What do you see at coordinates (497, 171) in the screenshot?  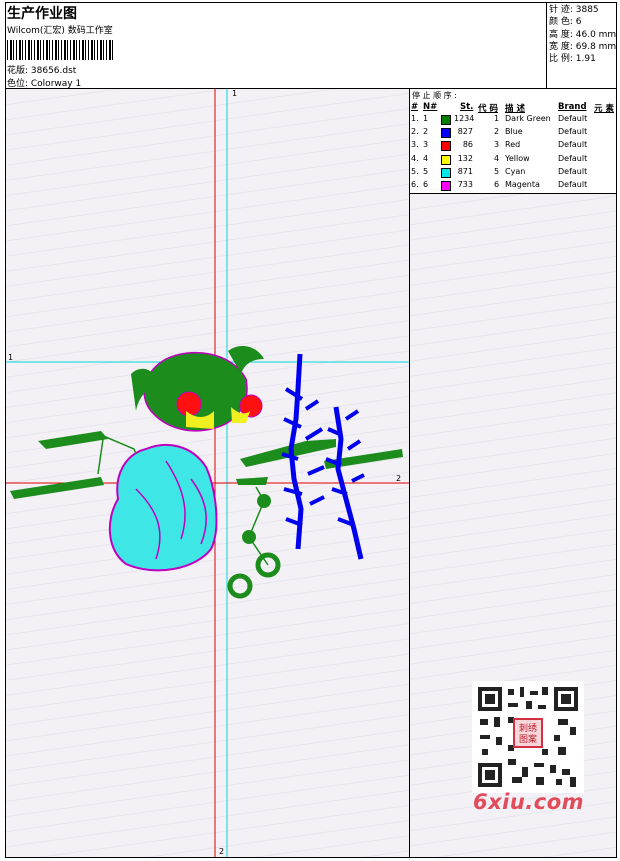 I see `row-code: 5` at bounding box center [497, 171].